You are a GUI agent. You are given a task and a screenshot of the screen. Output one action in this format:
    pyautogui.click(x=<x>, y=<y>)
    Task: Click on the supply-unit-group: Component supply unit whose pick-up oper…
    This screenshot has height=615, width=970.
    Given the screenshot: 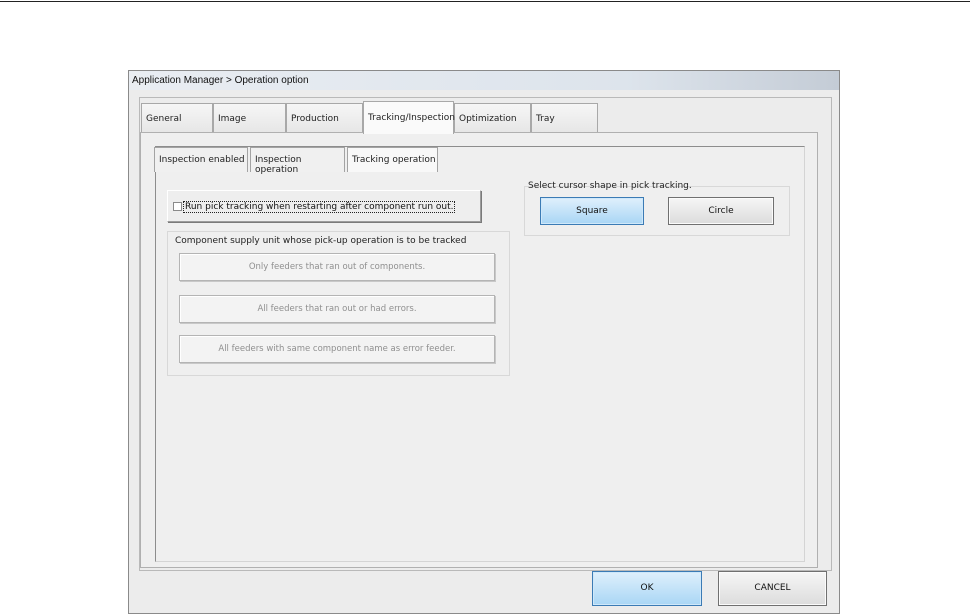 What is the action you would take?
    pyautogui.click(x=338, y=303)
    